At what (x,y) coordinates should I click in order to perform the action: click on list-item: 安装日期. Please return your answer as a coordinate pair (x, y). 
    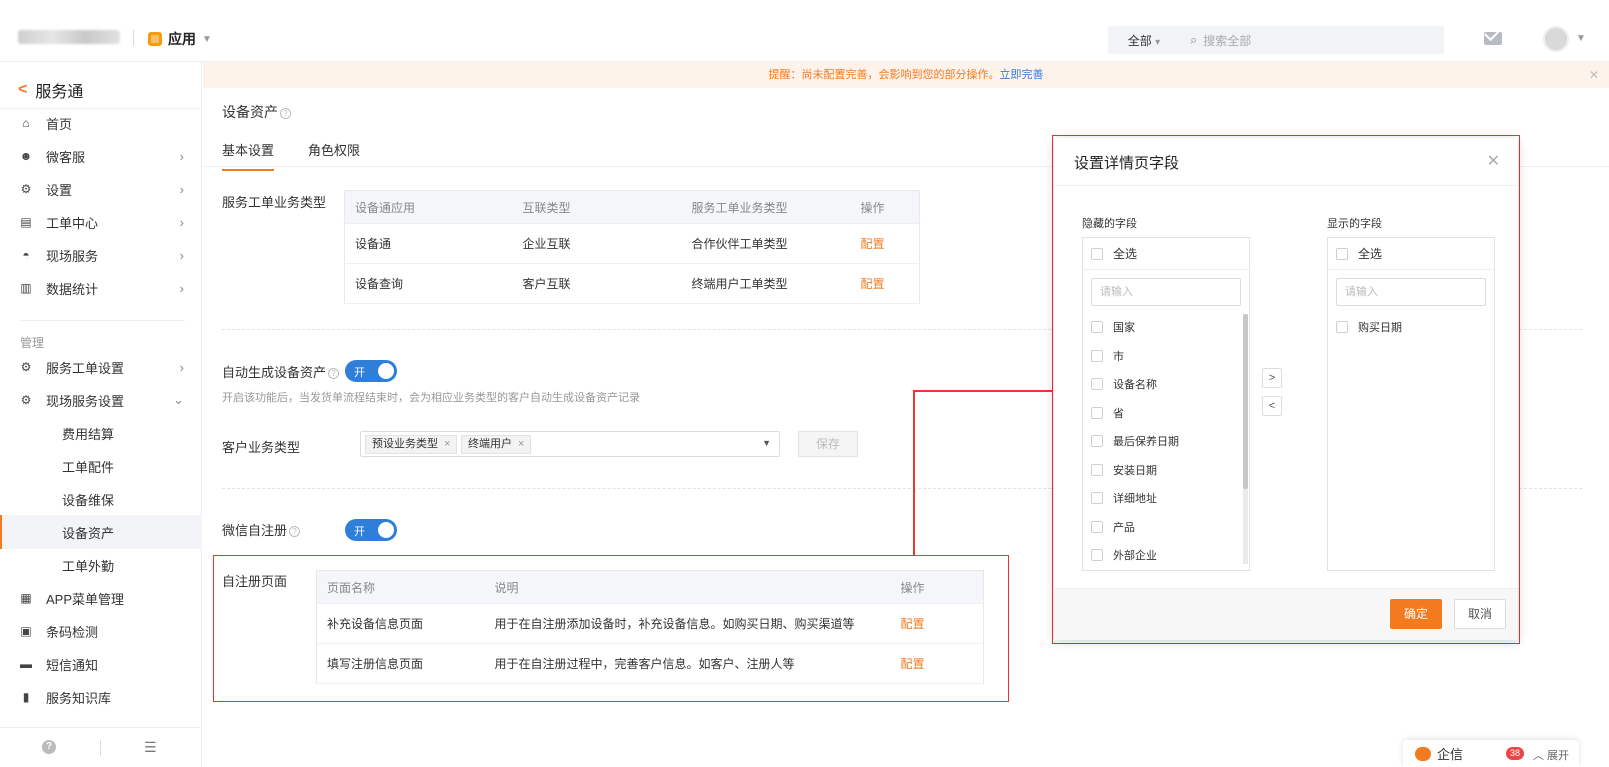
    Looking at the image, I should click on (1166, 470).